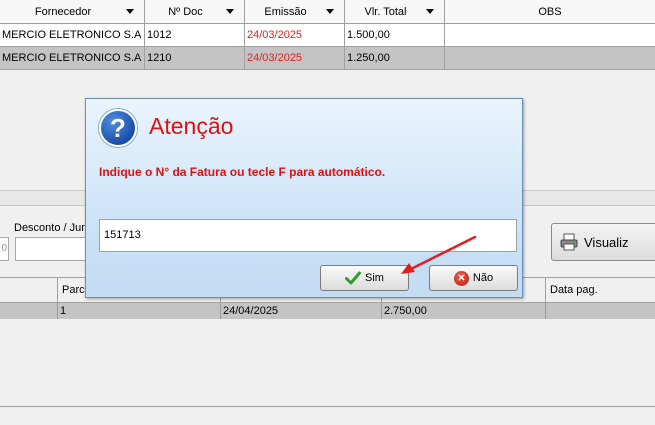 This screenshot has width=655, height=425. Describe the element at coordinates (4, 249) in the screenshot. I see `left-value-field: 0` at that location.